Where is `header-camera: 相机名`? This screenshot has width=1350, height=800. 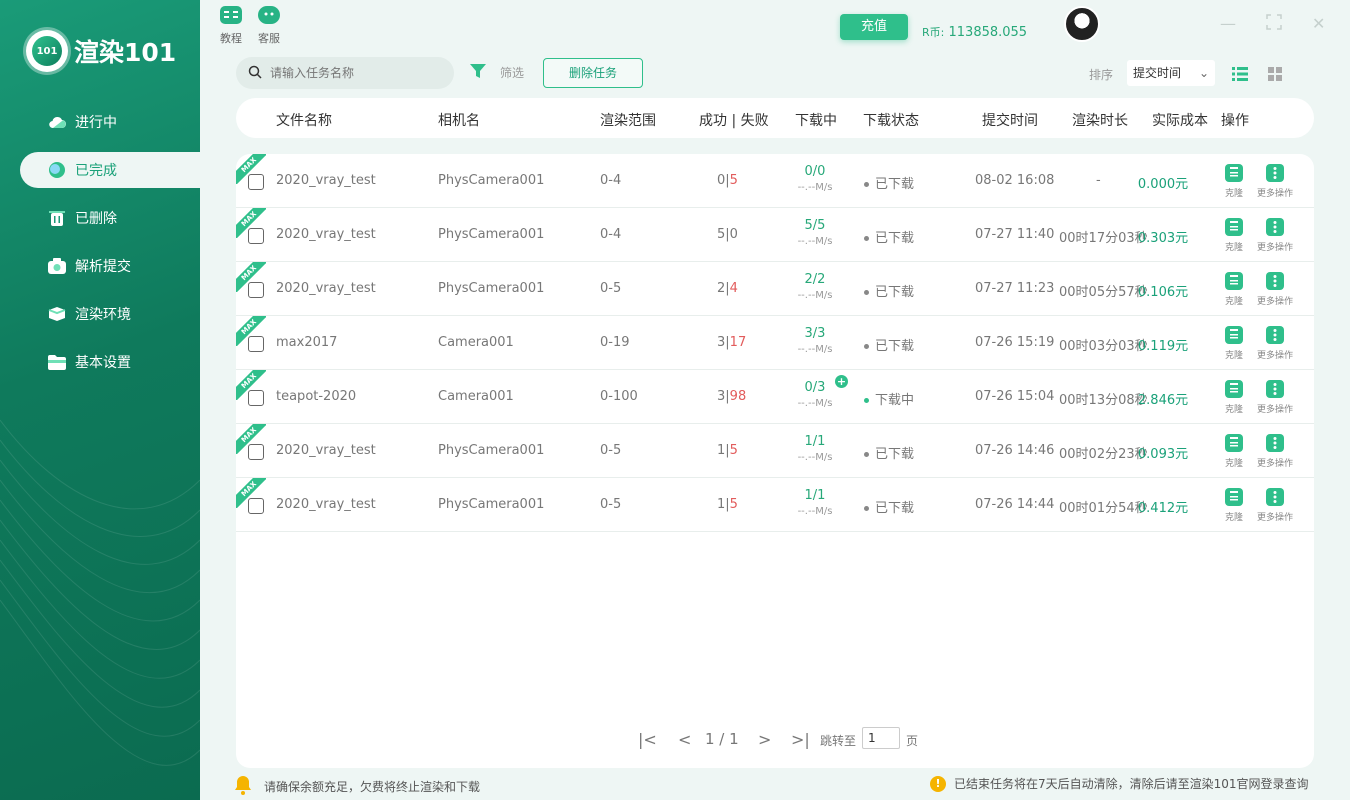 header-camera: 相机名 is located at coordinates (459, 120).